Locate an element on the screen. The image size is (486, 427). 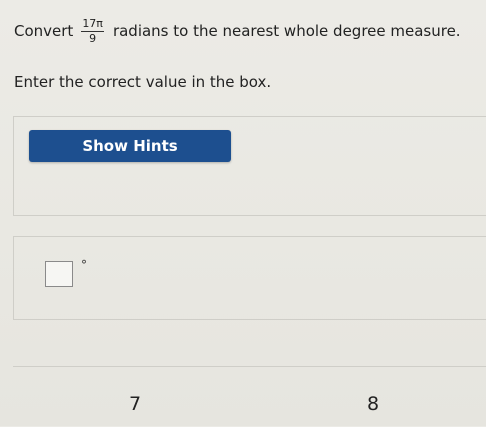
degree-symbol: ° is located at coordinates (84, 265).